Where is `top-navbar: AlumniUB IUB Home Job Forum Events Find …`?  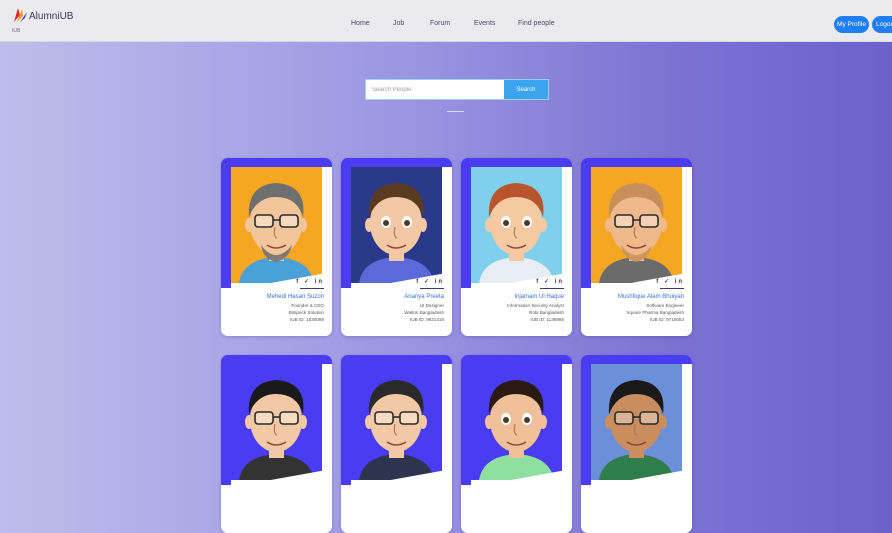 top-navbar: AlumniUB IUB Home Job Forum Events Find … is located at coordinates (446, 21).